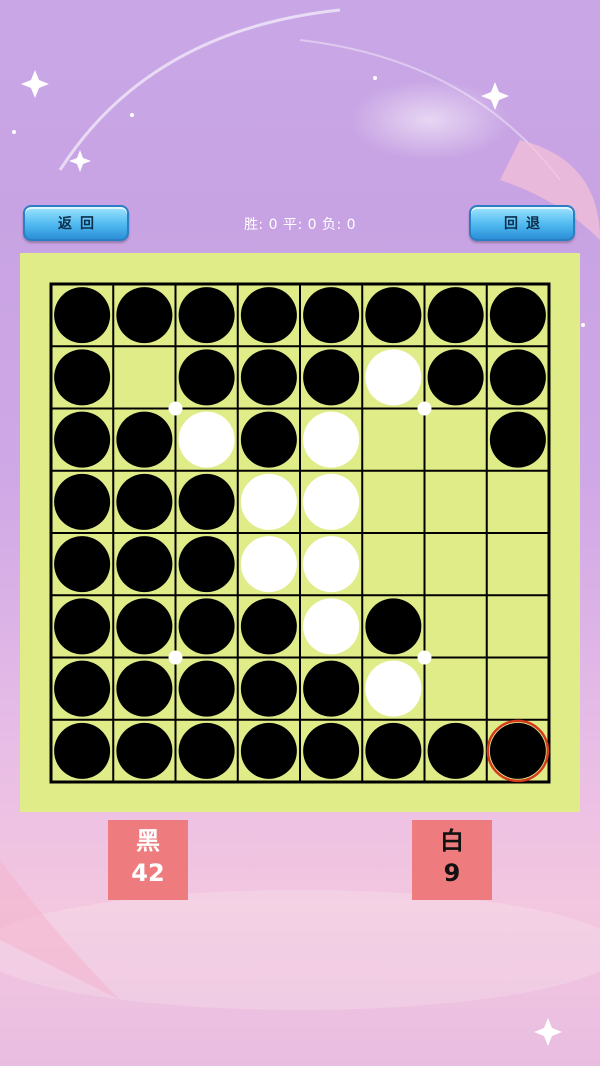  Describe the element at coordinates (148, 873) in the screenshot. I see `black-count: 42` at that location.